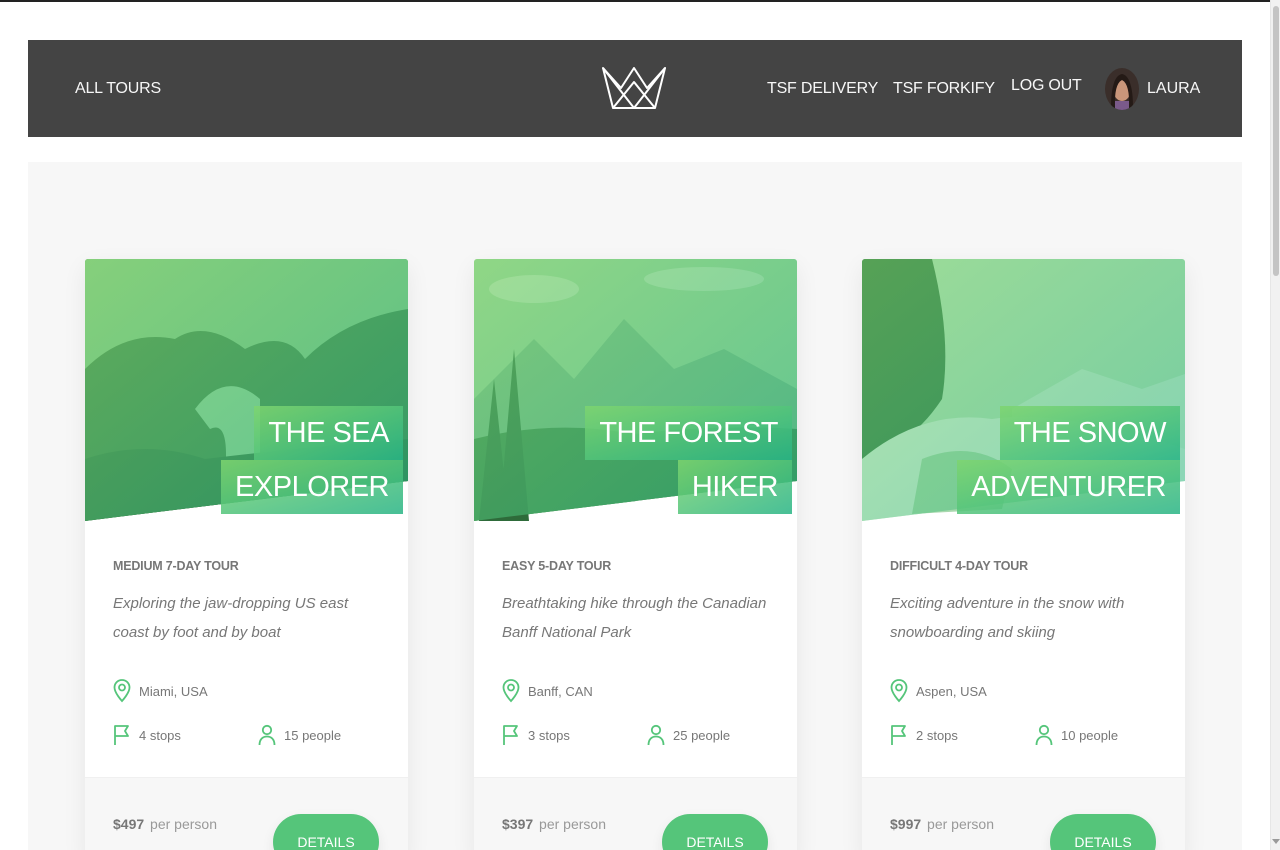 The image size is (1280, 850). Describe the element at coordinates (313, 735) in the screenshot. I see `people-text: 15 people` at that location.